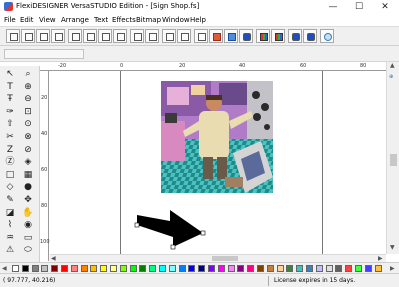 Image resolution: width=399 pixels, height=287 pixels. I want to click on vertical-scroll-thumb, so click(393, 160).